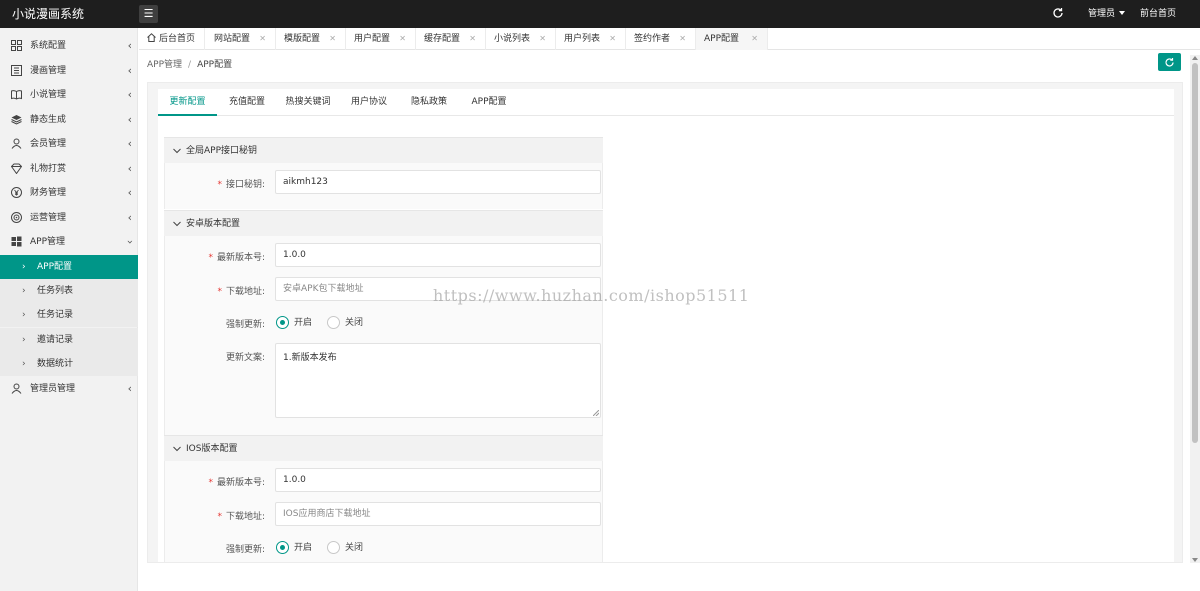 The height and width of the screenshot is (591, 1200). What do you see at coordinates (1195, 253) in the screenshot?
I see `scrollbar-thumb` at bounding box center [1195, 253].